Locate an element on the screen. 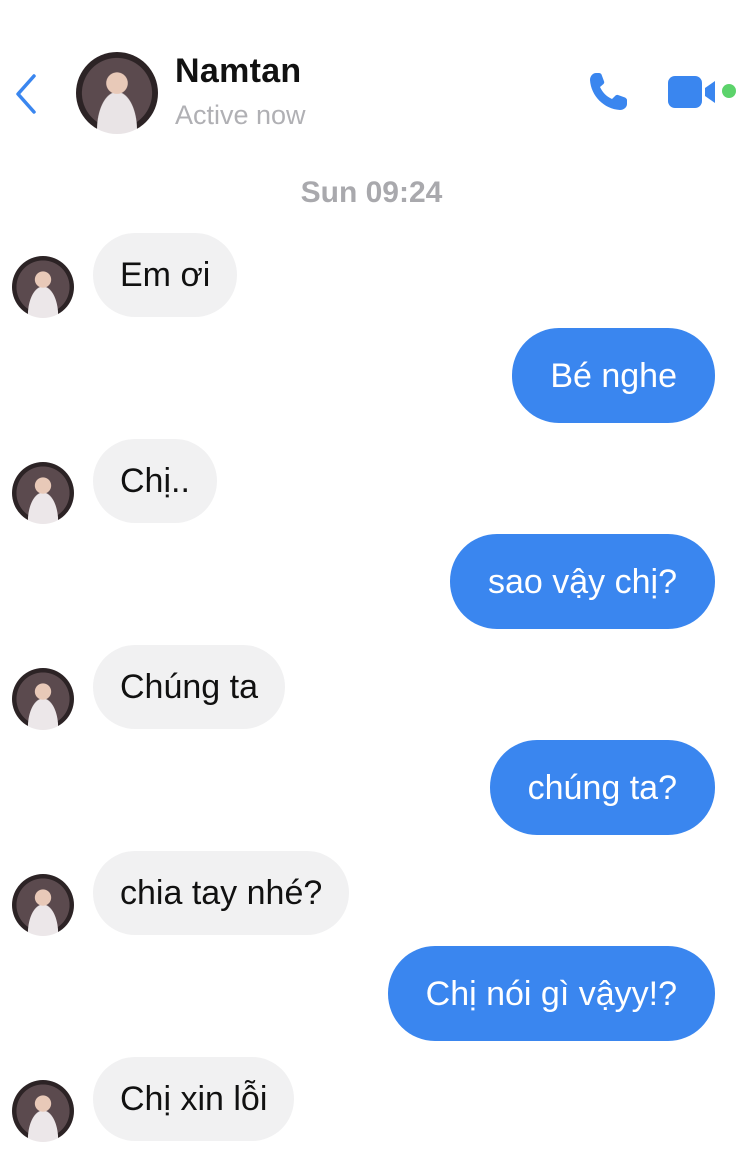  voice-call-button is located at coordinates (608, 92).